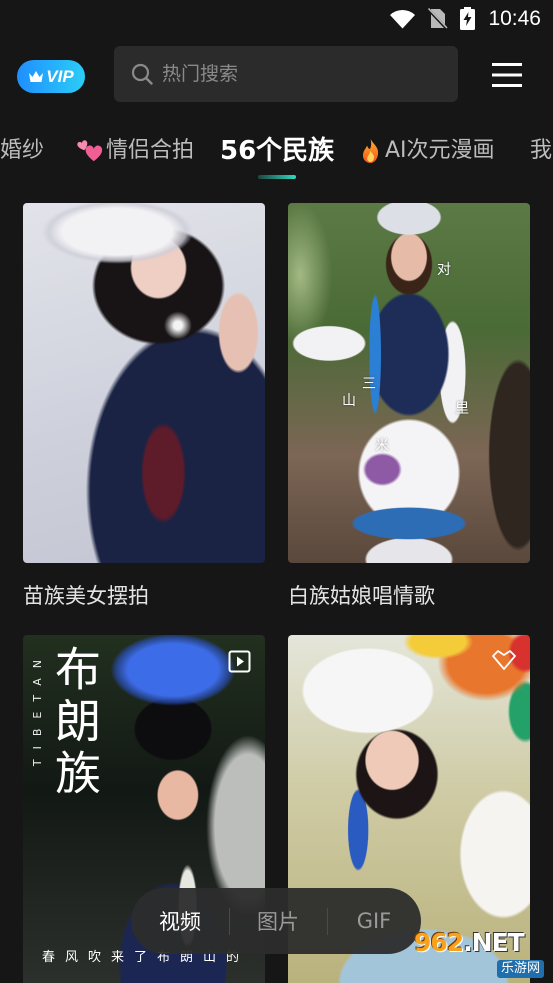  I want to click on play-icon, so click(239, 661).